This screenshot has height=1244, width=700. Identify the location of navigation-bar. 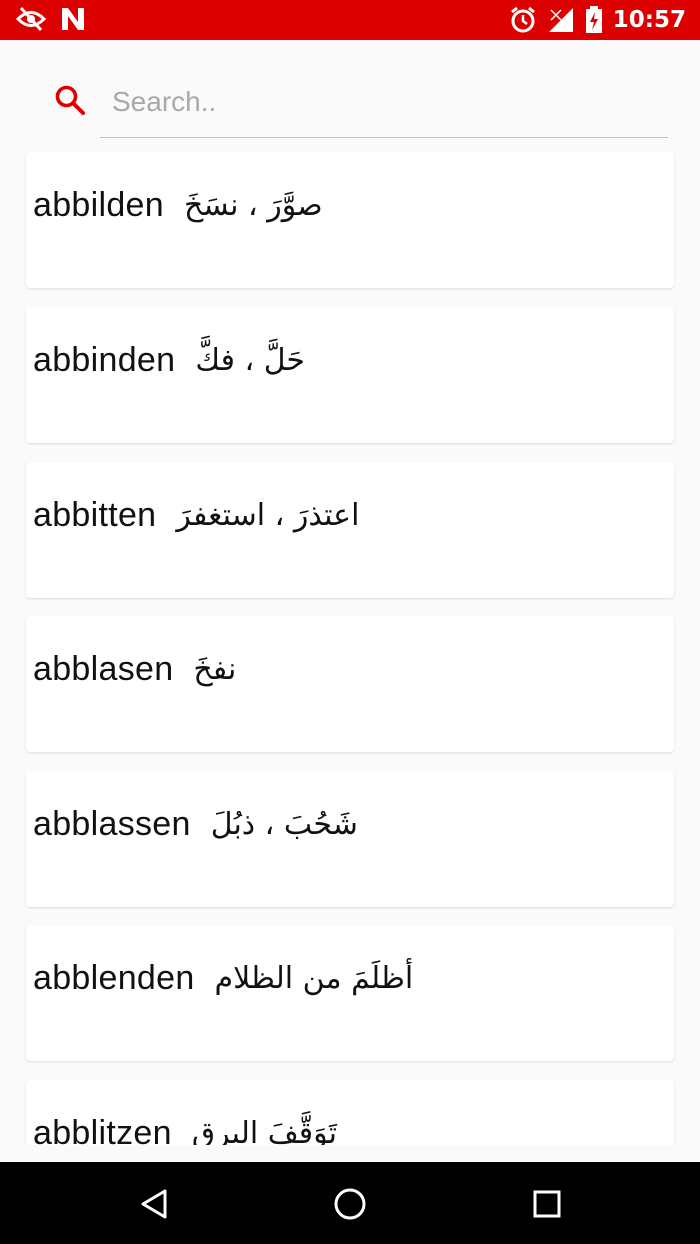
(350, 1203).